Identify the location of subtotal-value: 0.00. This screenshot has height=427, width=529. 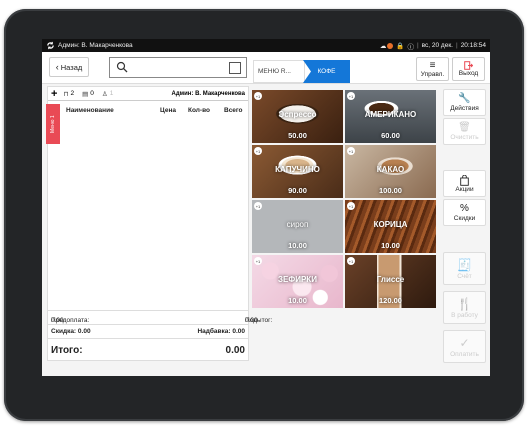
(251, 320).